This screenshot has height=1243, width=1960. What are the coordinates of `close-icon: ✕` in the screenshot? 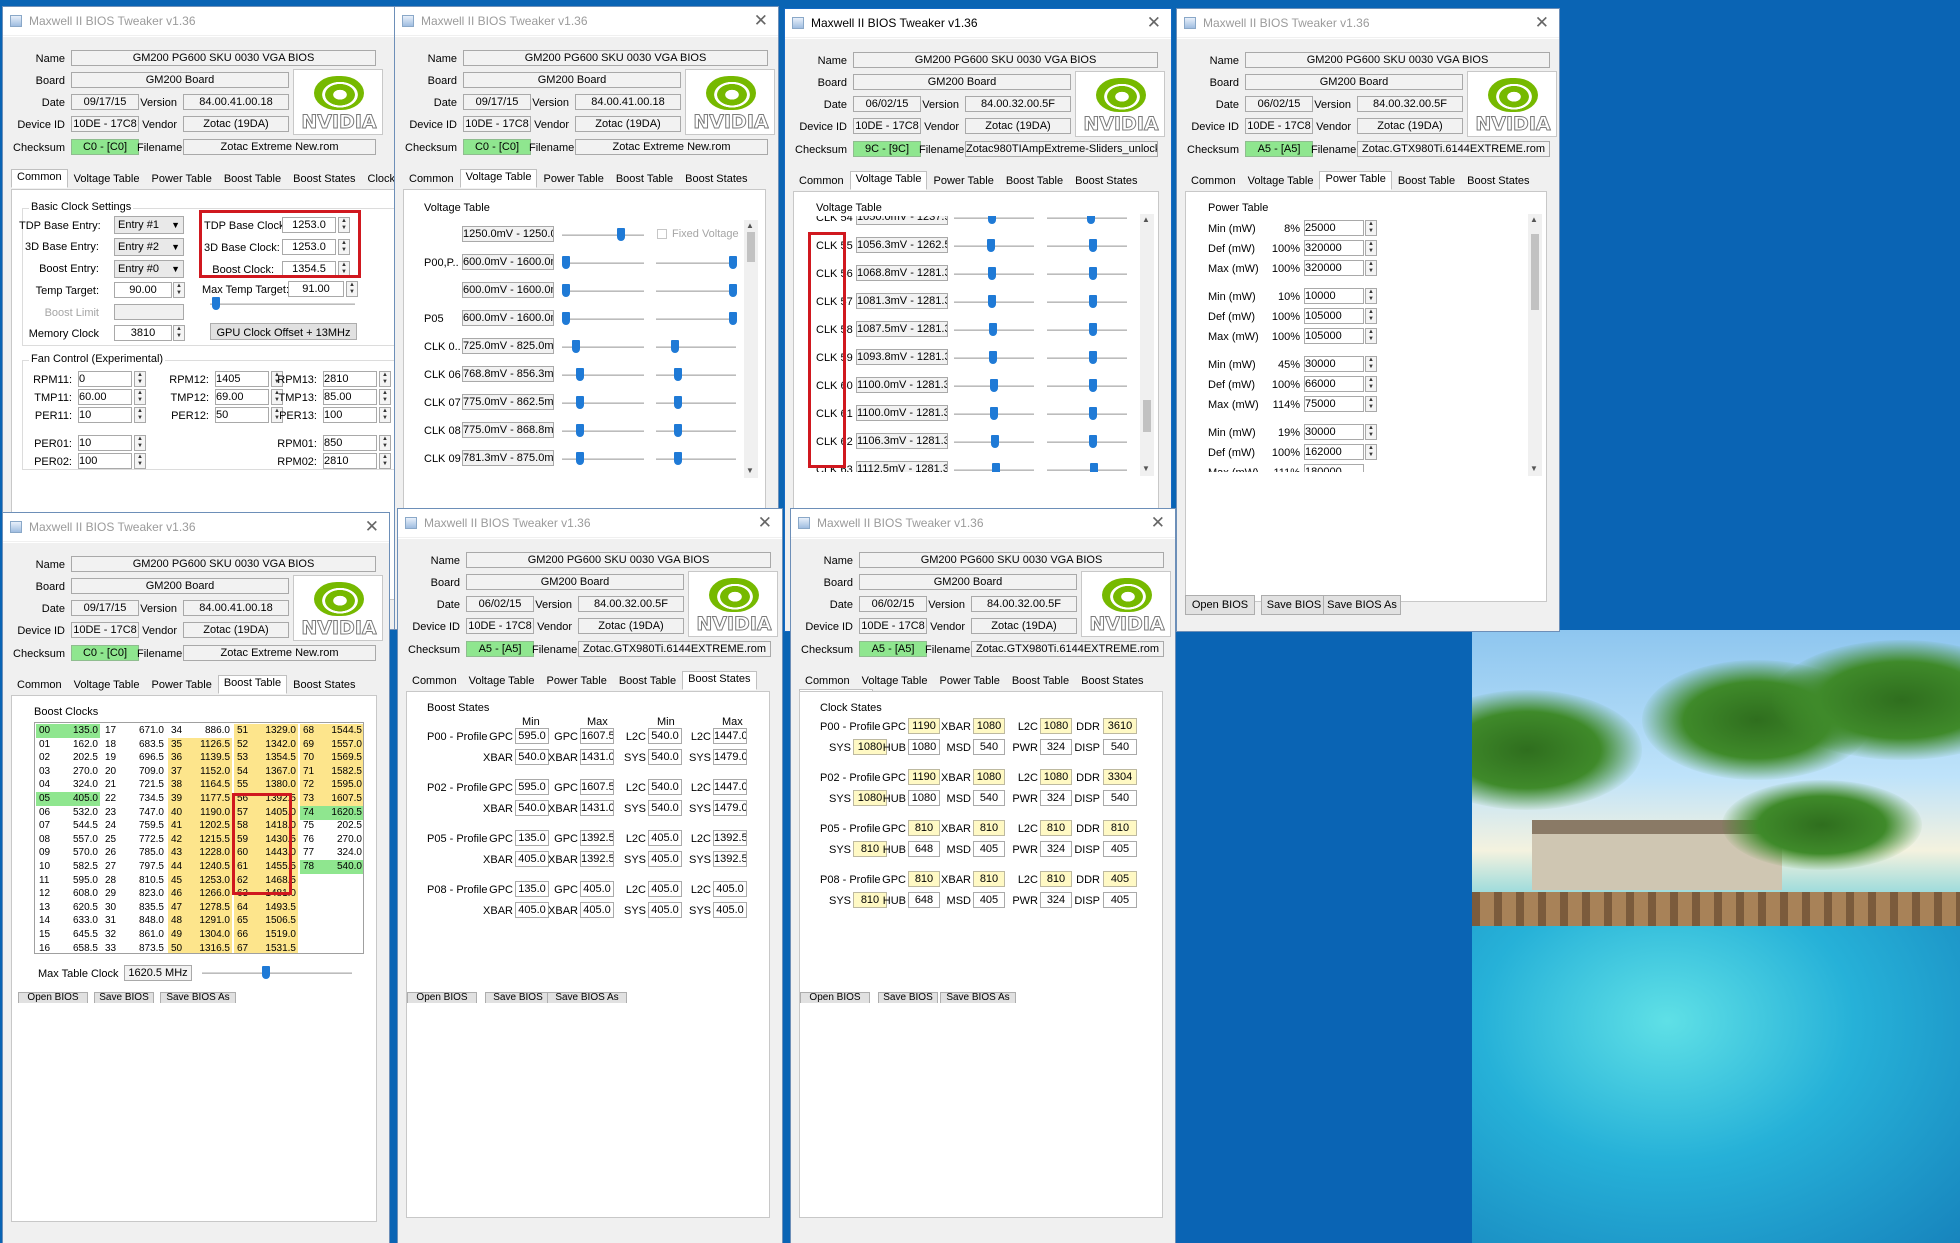 It's located at (765, 523).